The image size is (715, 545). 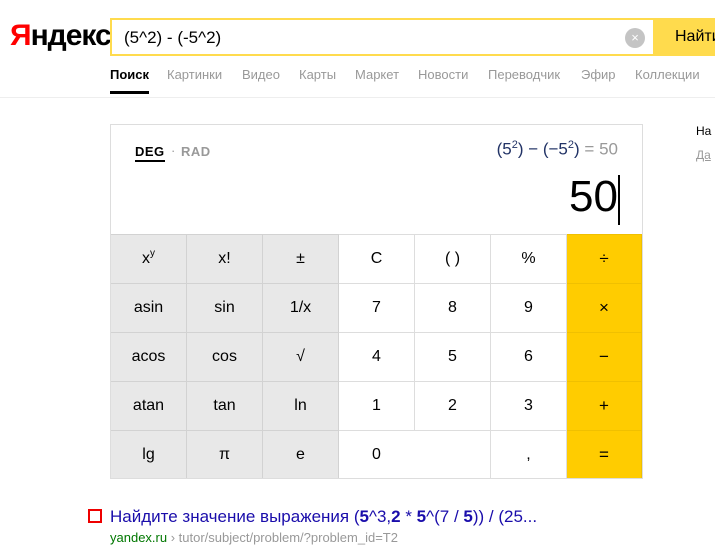 What do you see at coordinates (529, 405) in the screenshot?
I see `digit-3-button: 3` at bounding box center [529, 405].